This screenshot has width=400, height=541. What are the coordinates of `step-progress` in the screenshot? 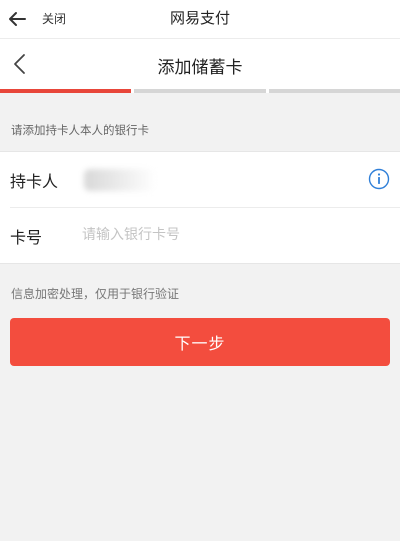 It's located at (200, 91).